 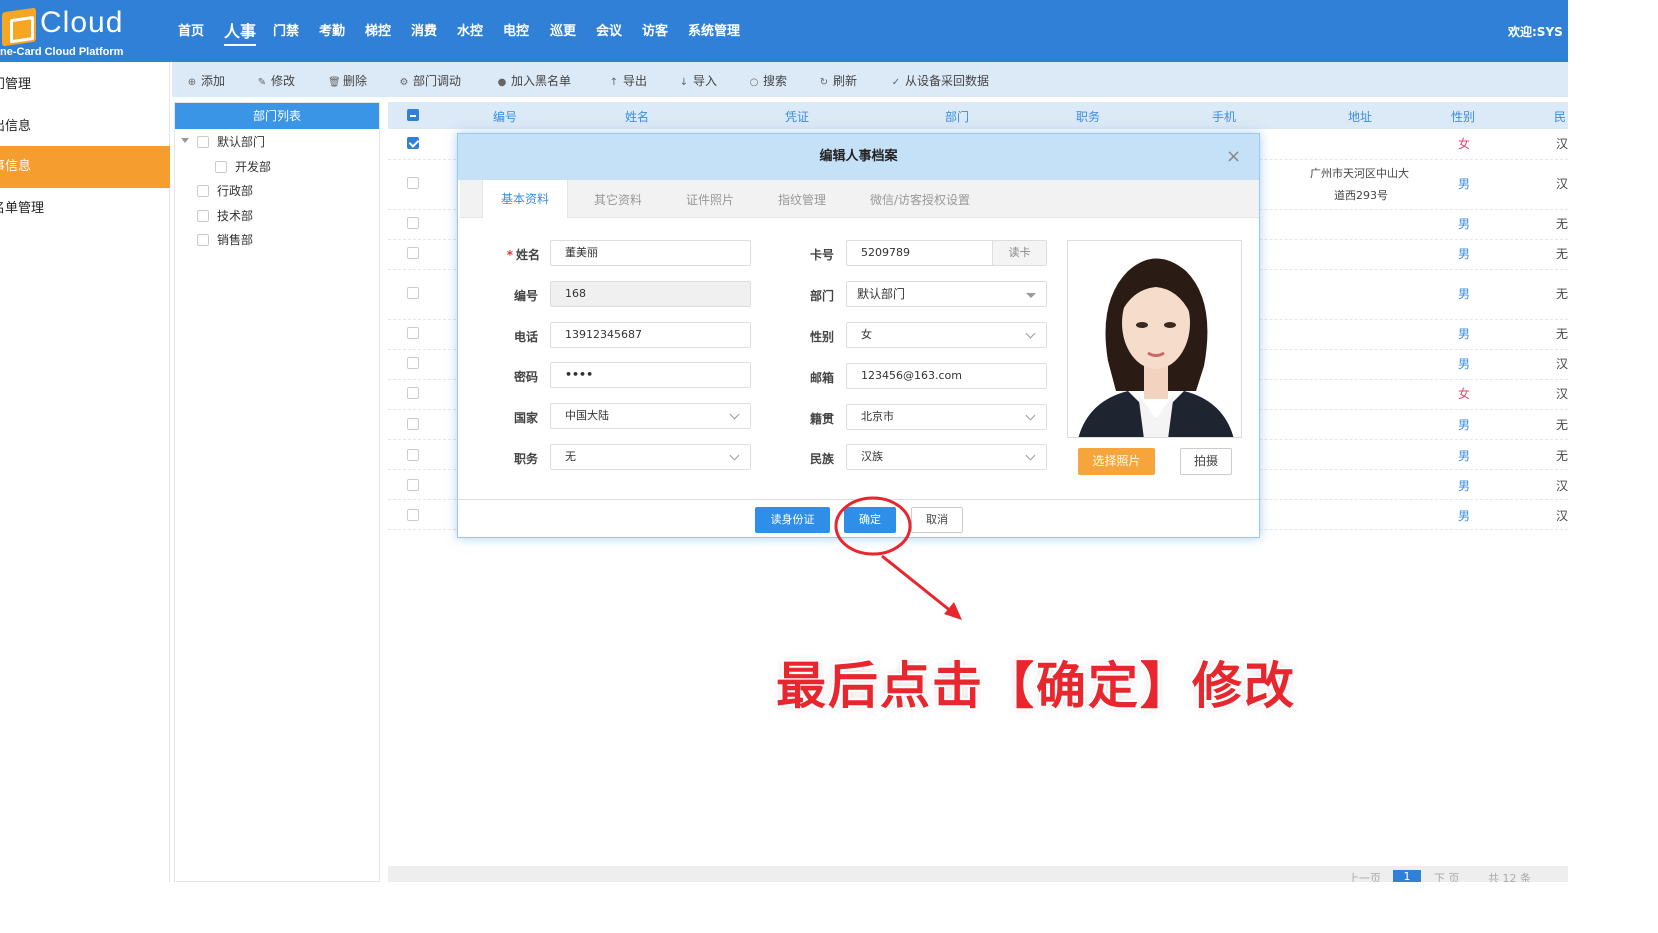 I want to click on annotation-overlay, so click(x=898, y=558).